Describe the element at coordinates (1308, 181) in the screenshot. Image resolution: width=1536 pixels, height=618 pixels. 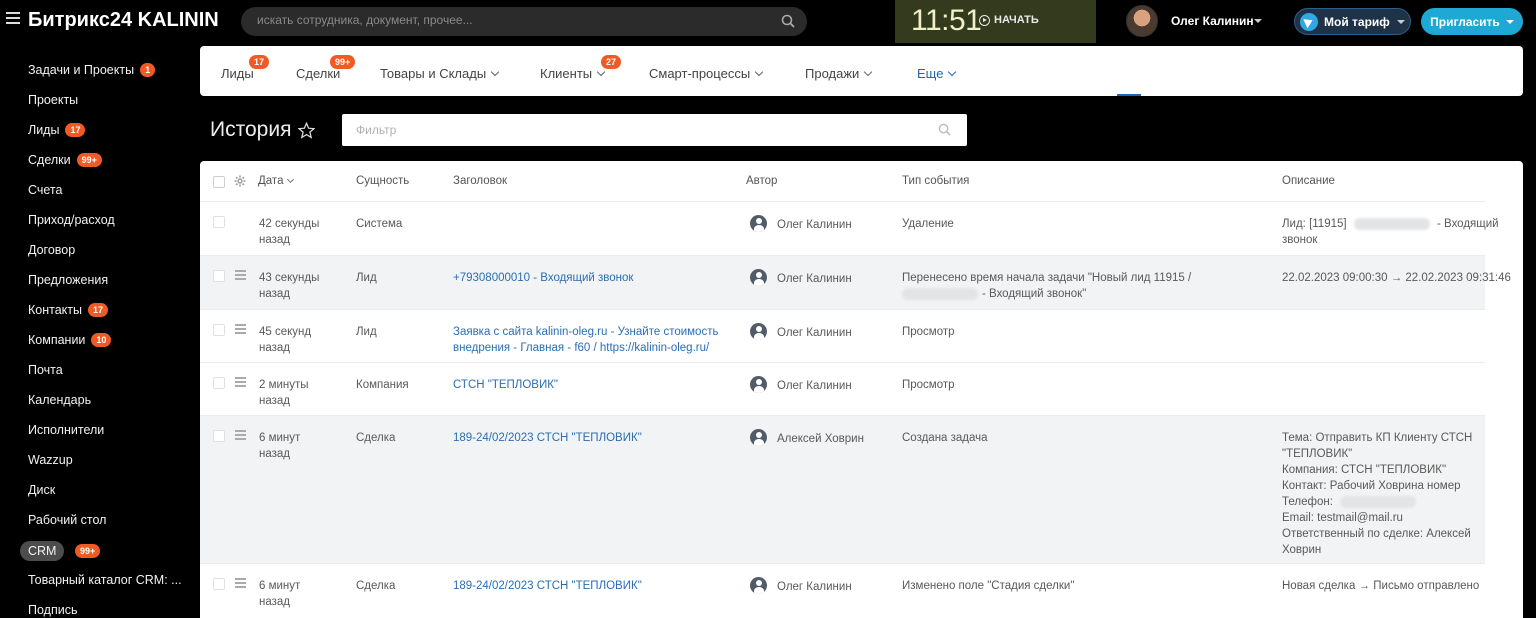
I see `column-description: Описание` at that location.